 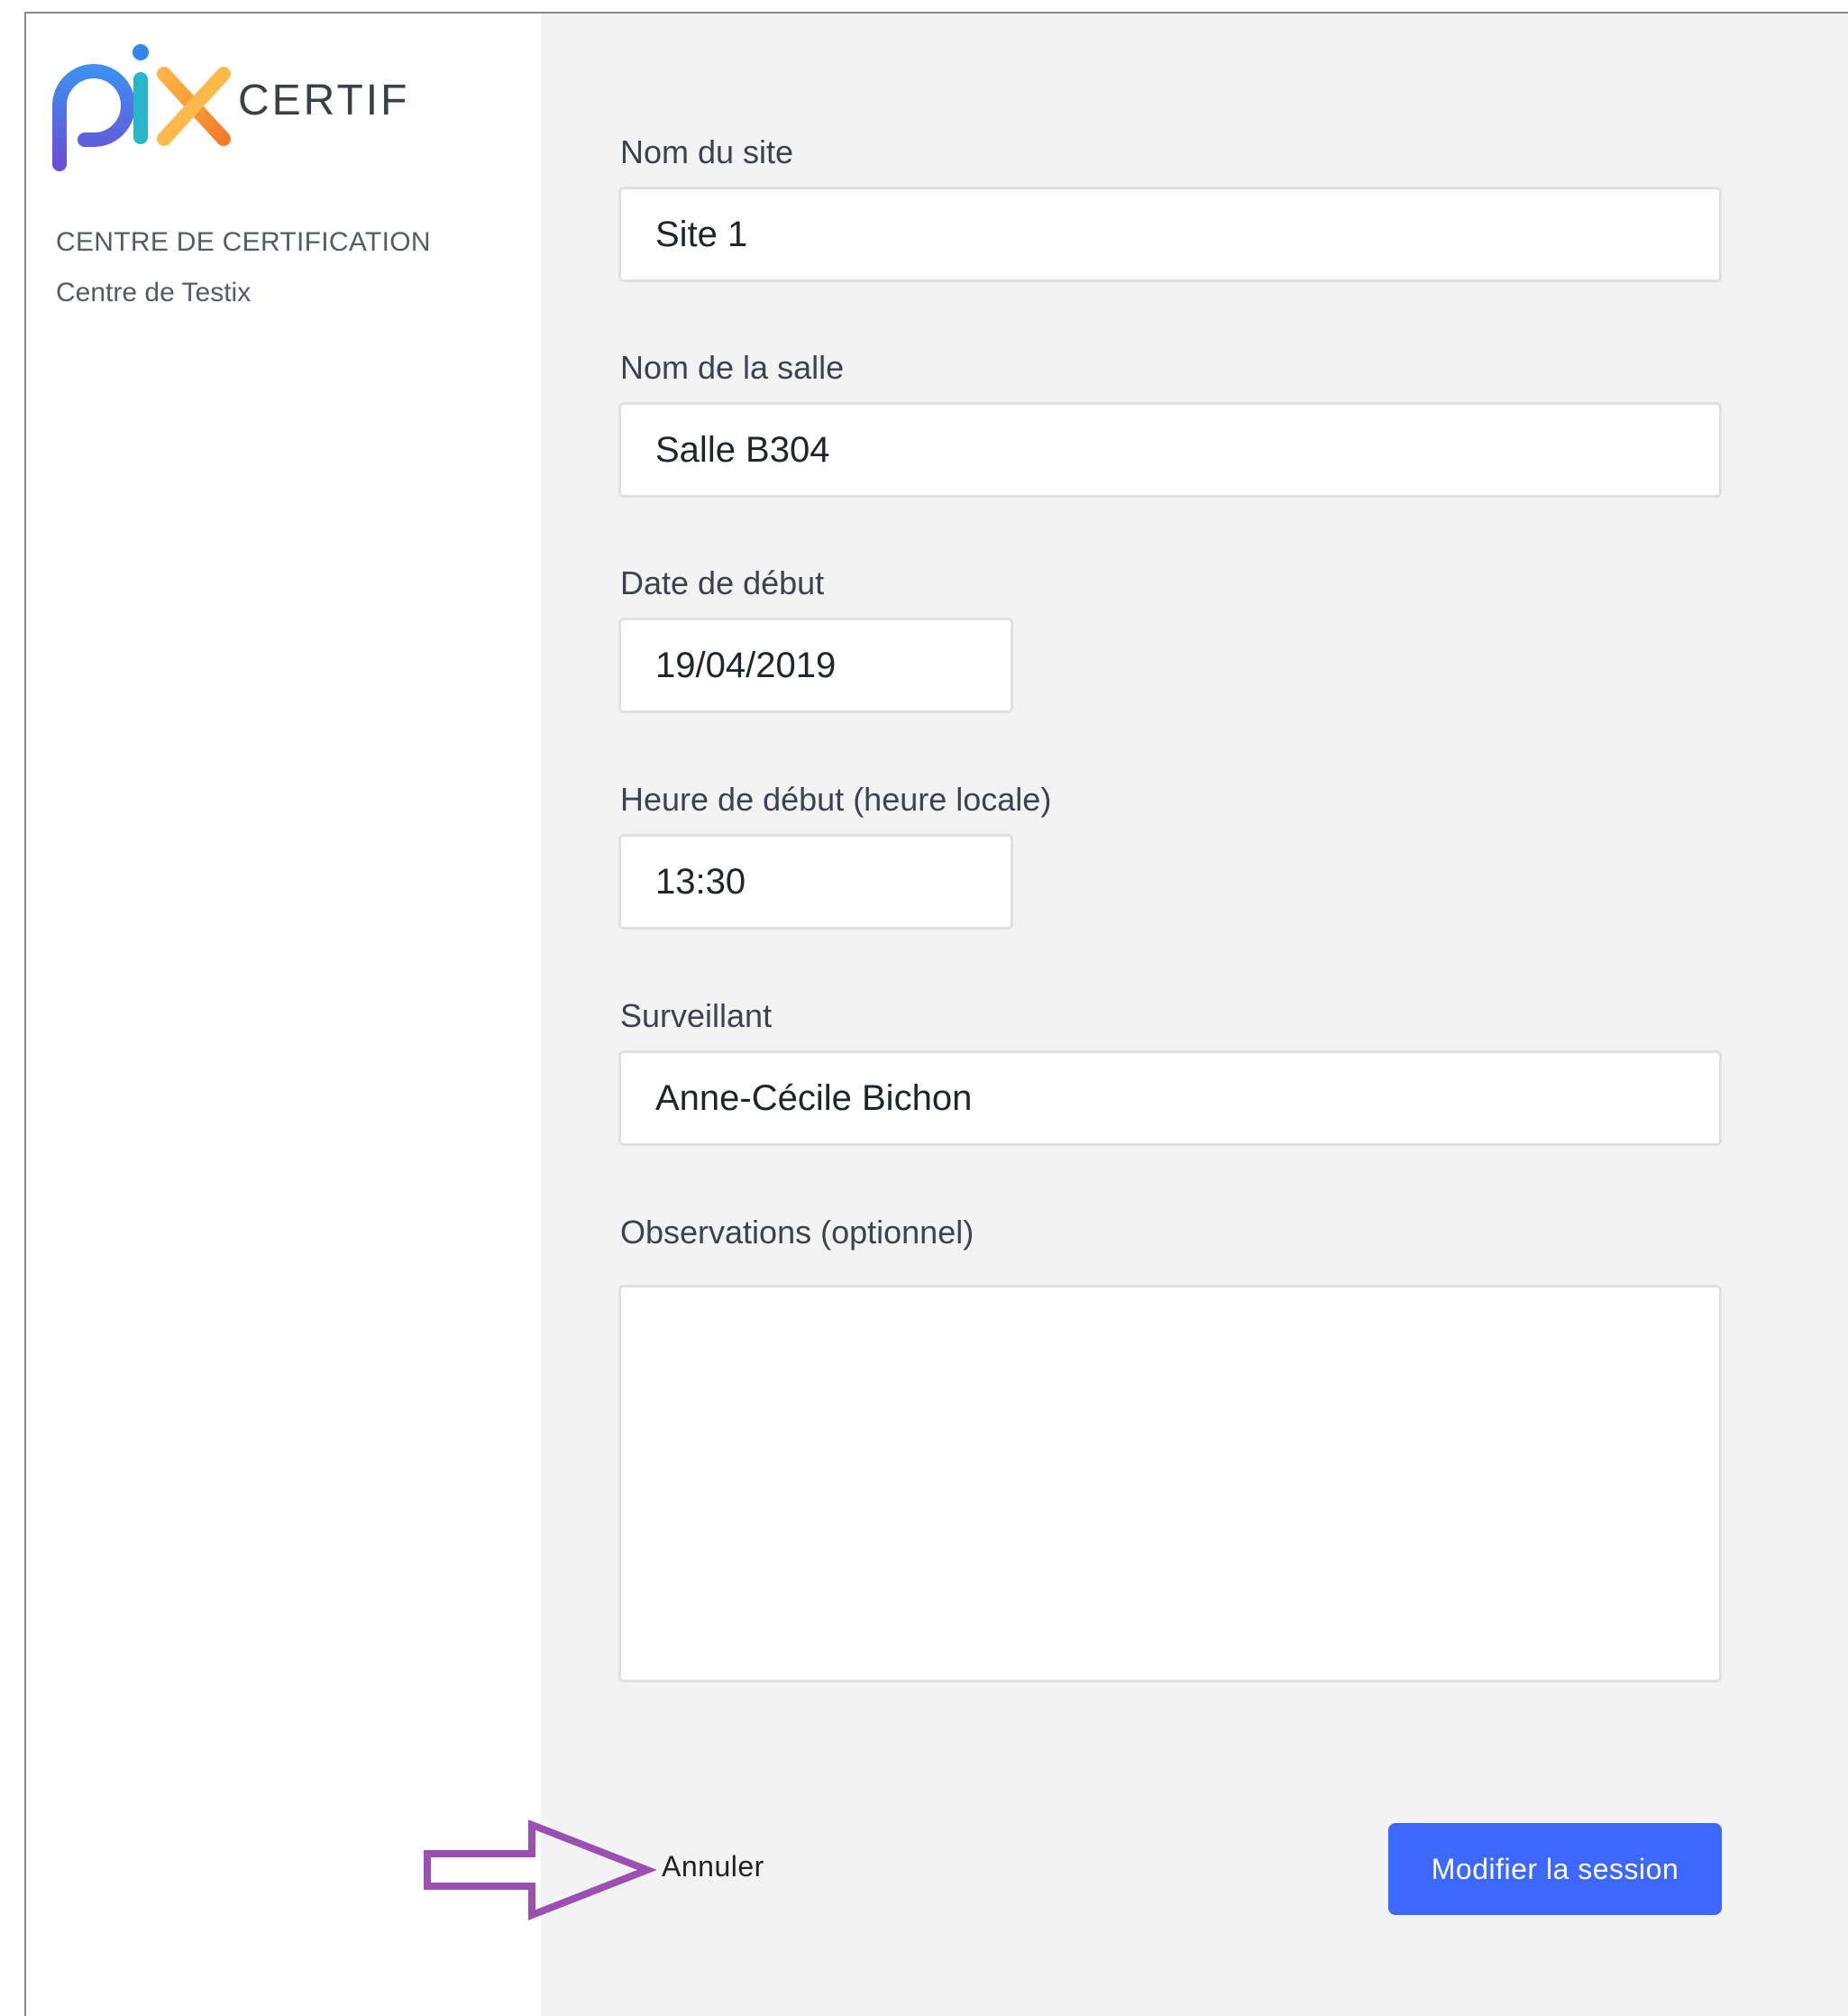 What do you see at coordinates (701, 234) in the screenshot?
I see `site-name-value: Site 1` at bounding box center [701, 234].